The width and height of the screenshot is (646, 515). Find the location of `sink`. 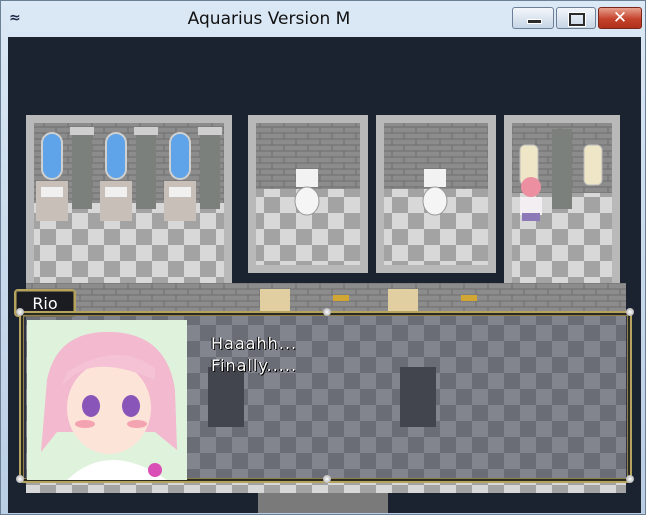

sink is located at coordinates (116, 201).